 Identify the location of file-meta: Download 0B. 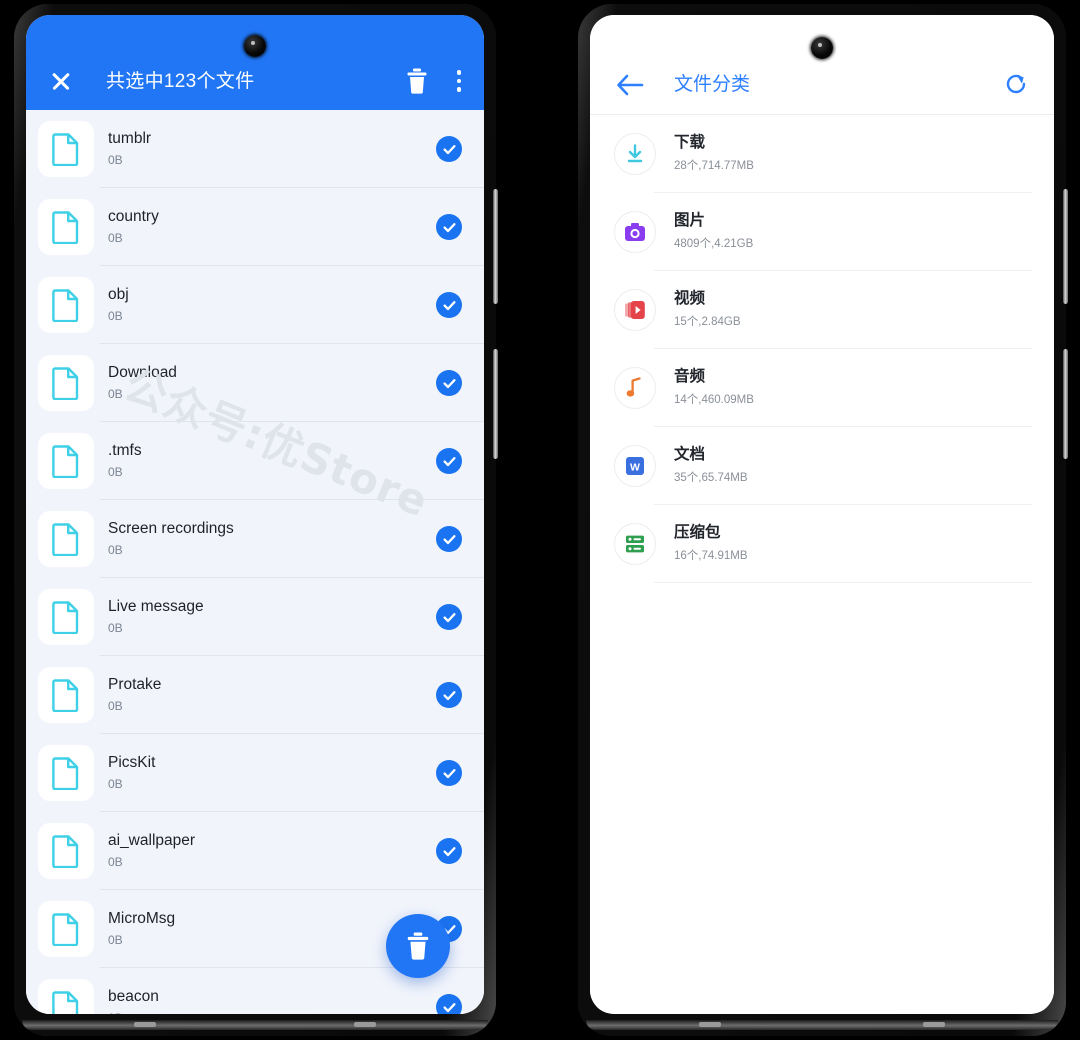
(272, 382).